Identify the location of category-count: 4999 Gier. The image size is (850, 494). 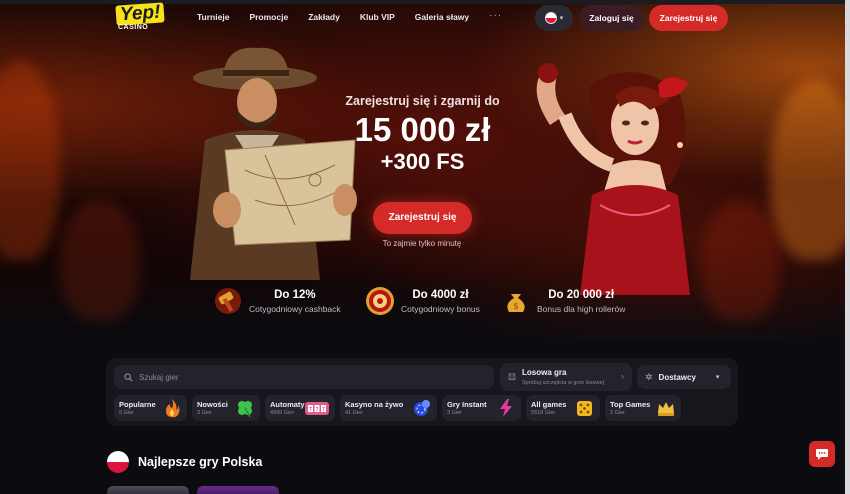
(282, 413).